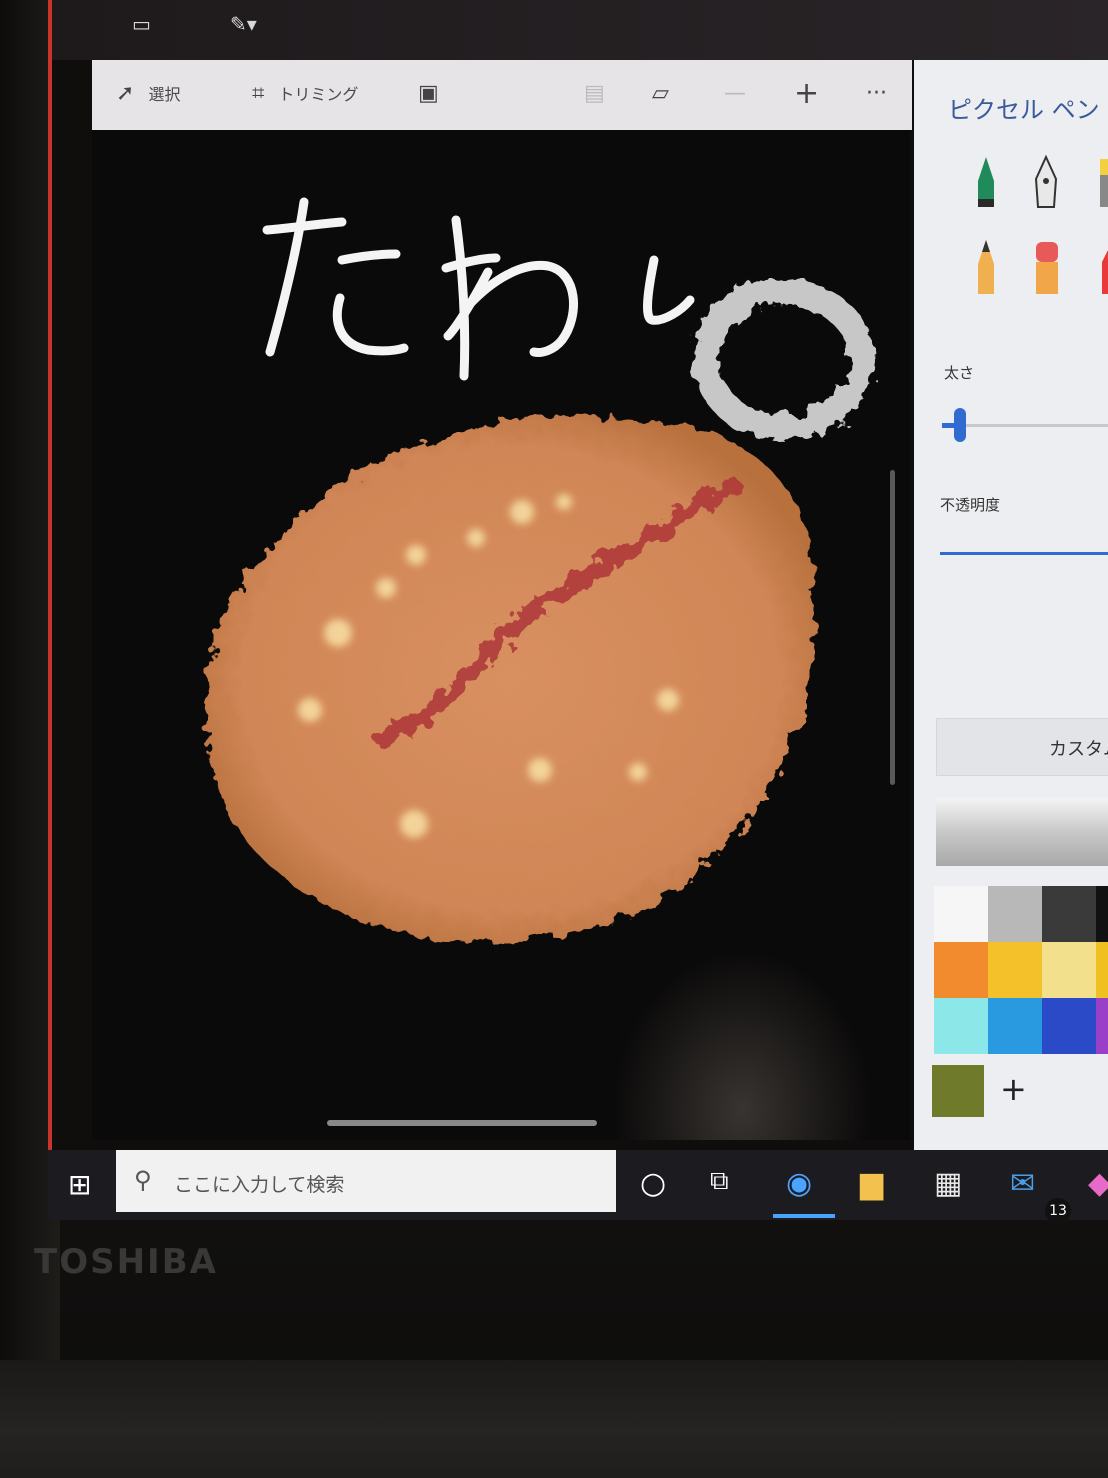 This screenshot has width=1108, height=1478. I want to click on title-bar: ▭ ✎▾, so click(580, 30).